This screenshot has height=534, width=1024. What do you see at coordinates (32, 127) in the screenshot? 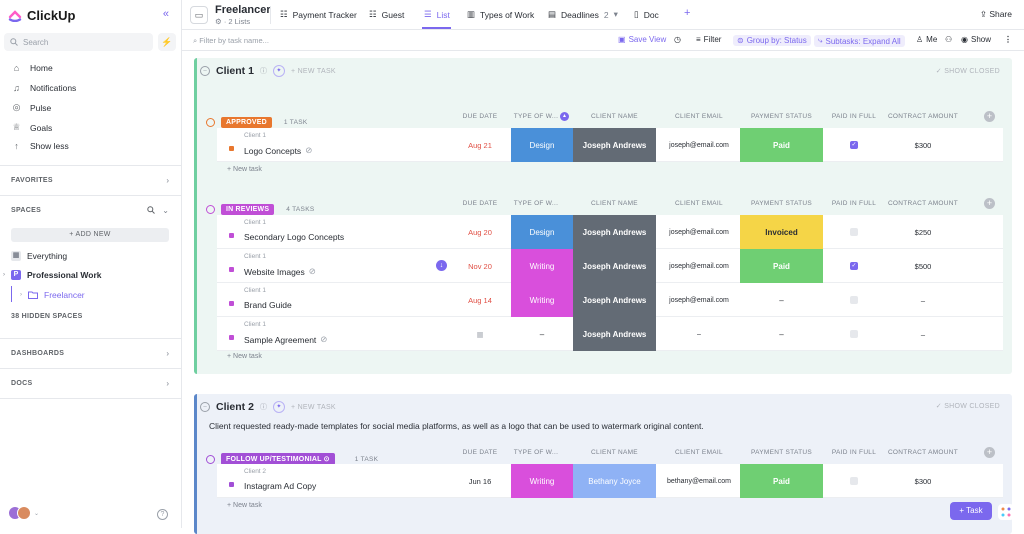
I see `nav-goals: ♕ Goals` at bounding box center [32, 127].